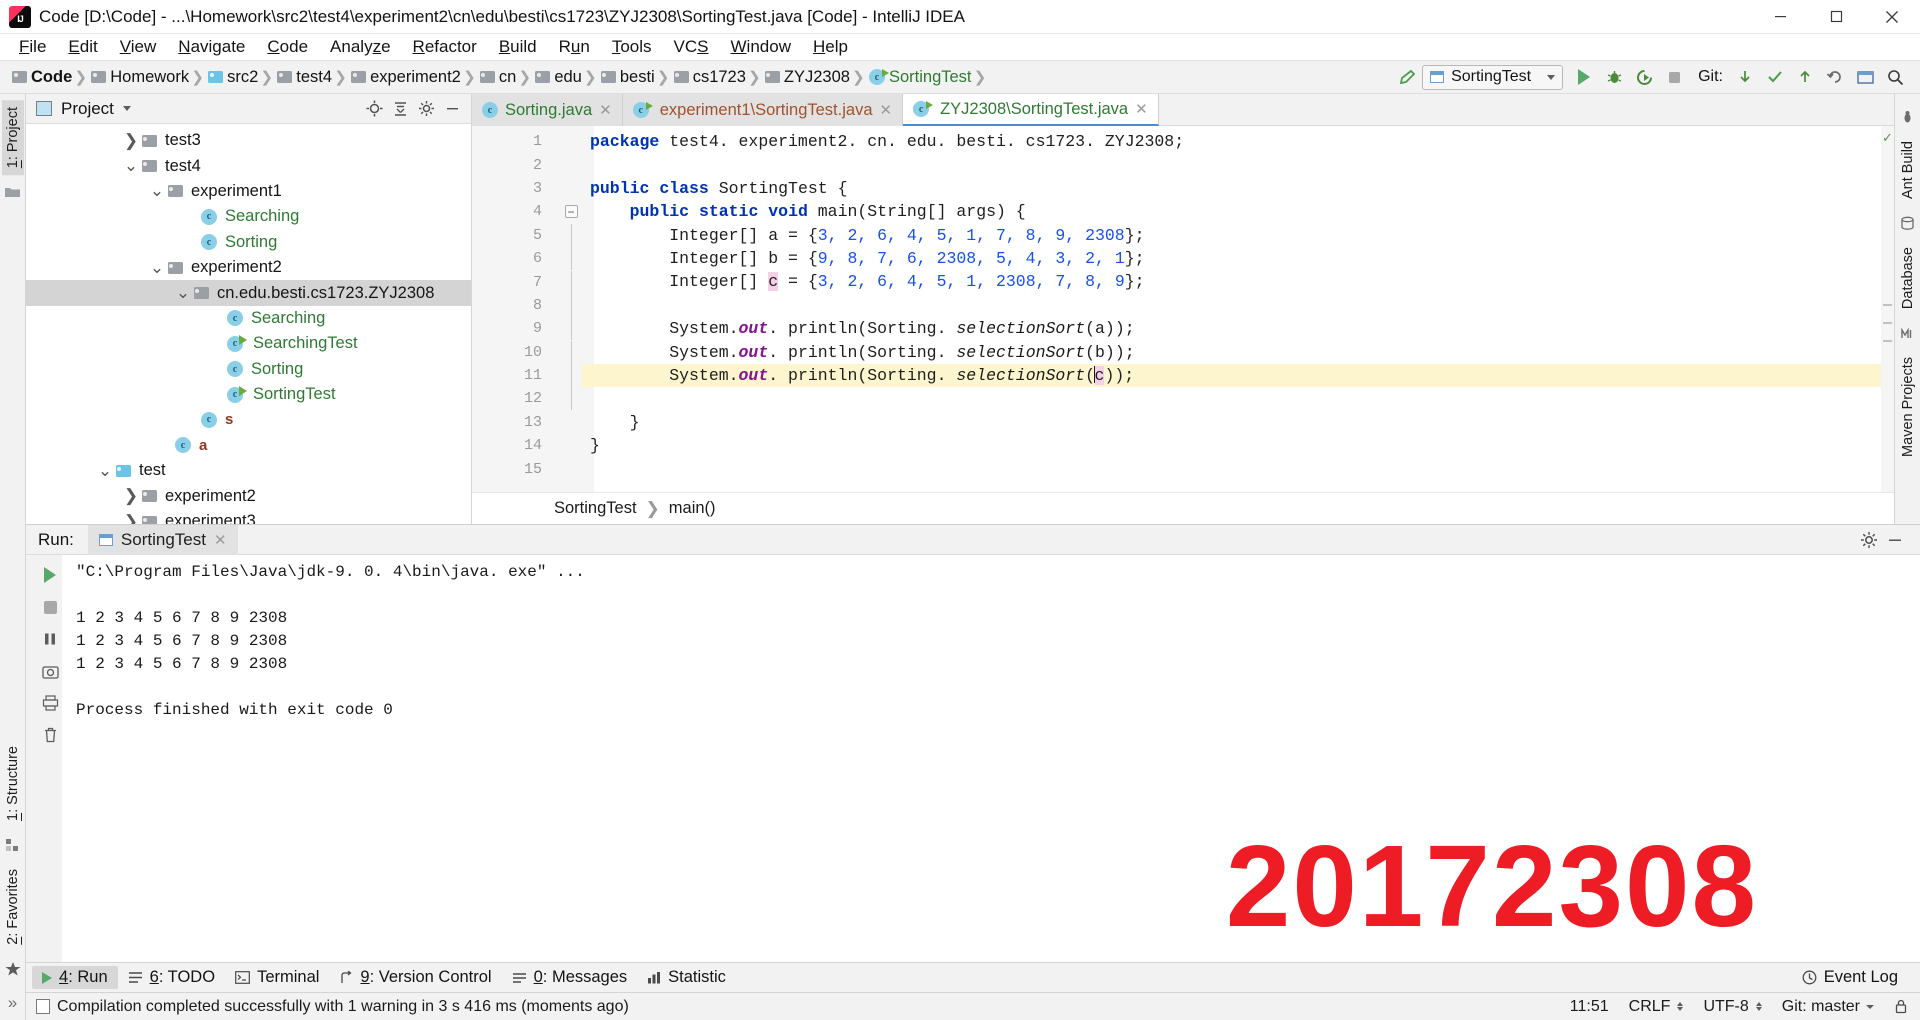 The image size is (1920, 1020). Describe the element at coordinates (1887, 309) in the screenshot. I see `error-stripe-marker: ✓` at that location.